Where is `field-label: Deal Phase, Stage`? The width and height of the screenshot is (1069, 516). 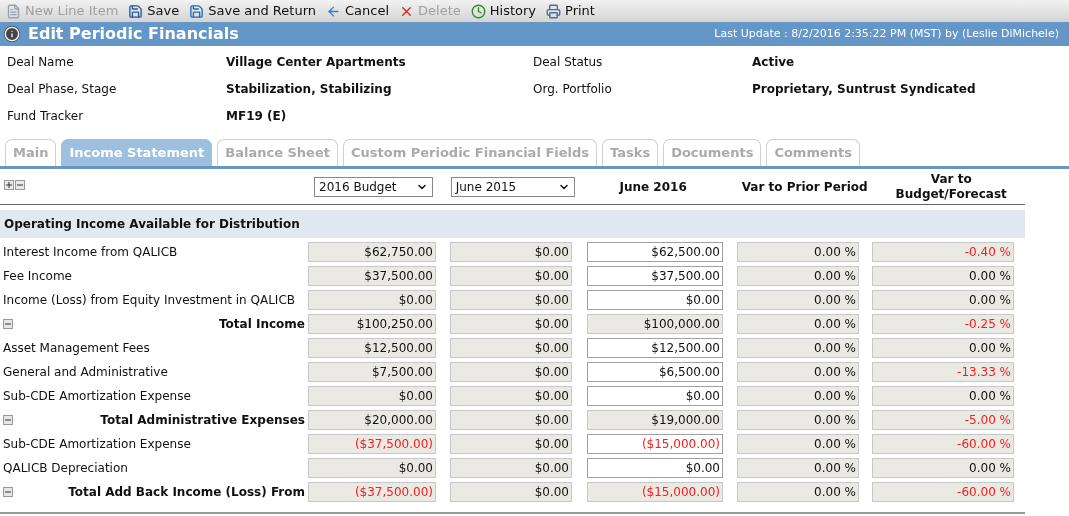 field-label: Deal Phase, Stage is located at coordinates (62, 89).